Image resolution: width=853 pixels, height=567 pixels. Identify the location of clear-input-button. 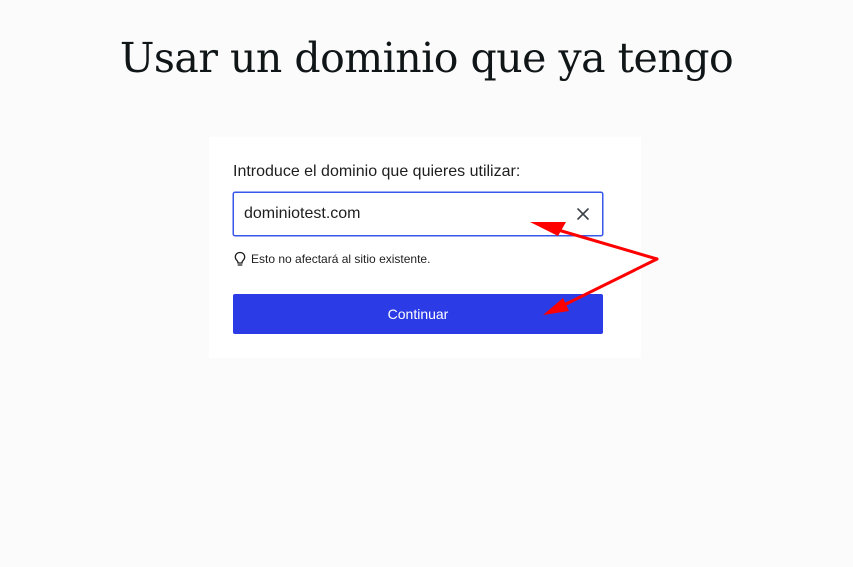
(583, 214).